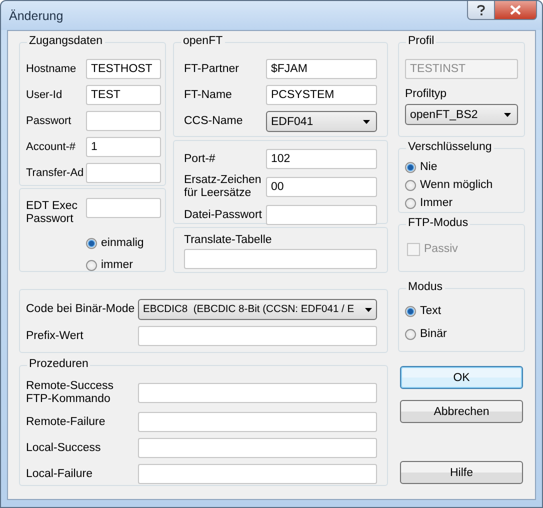 This screenshot has width=543, height=508. Describe the element at coordinates (212, 69) in the screenshot. I see `field-label: FT-Partner` at that location.